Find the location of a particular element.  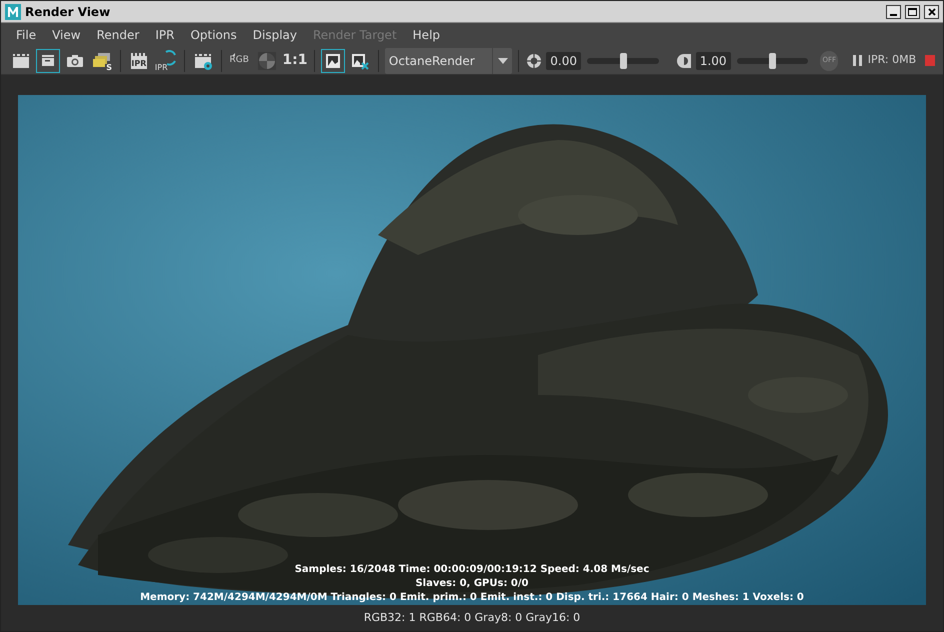

maximize-button is located at coordinates (912, 11).